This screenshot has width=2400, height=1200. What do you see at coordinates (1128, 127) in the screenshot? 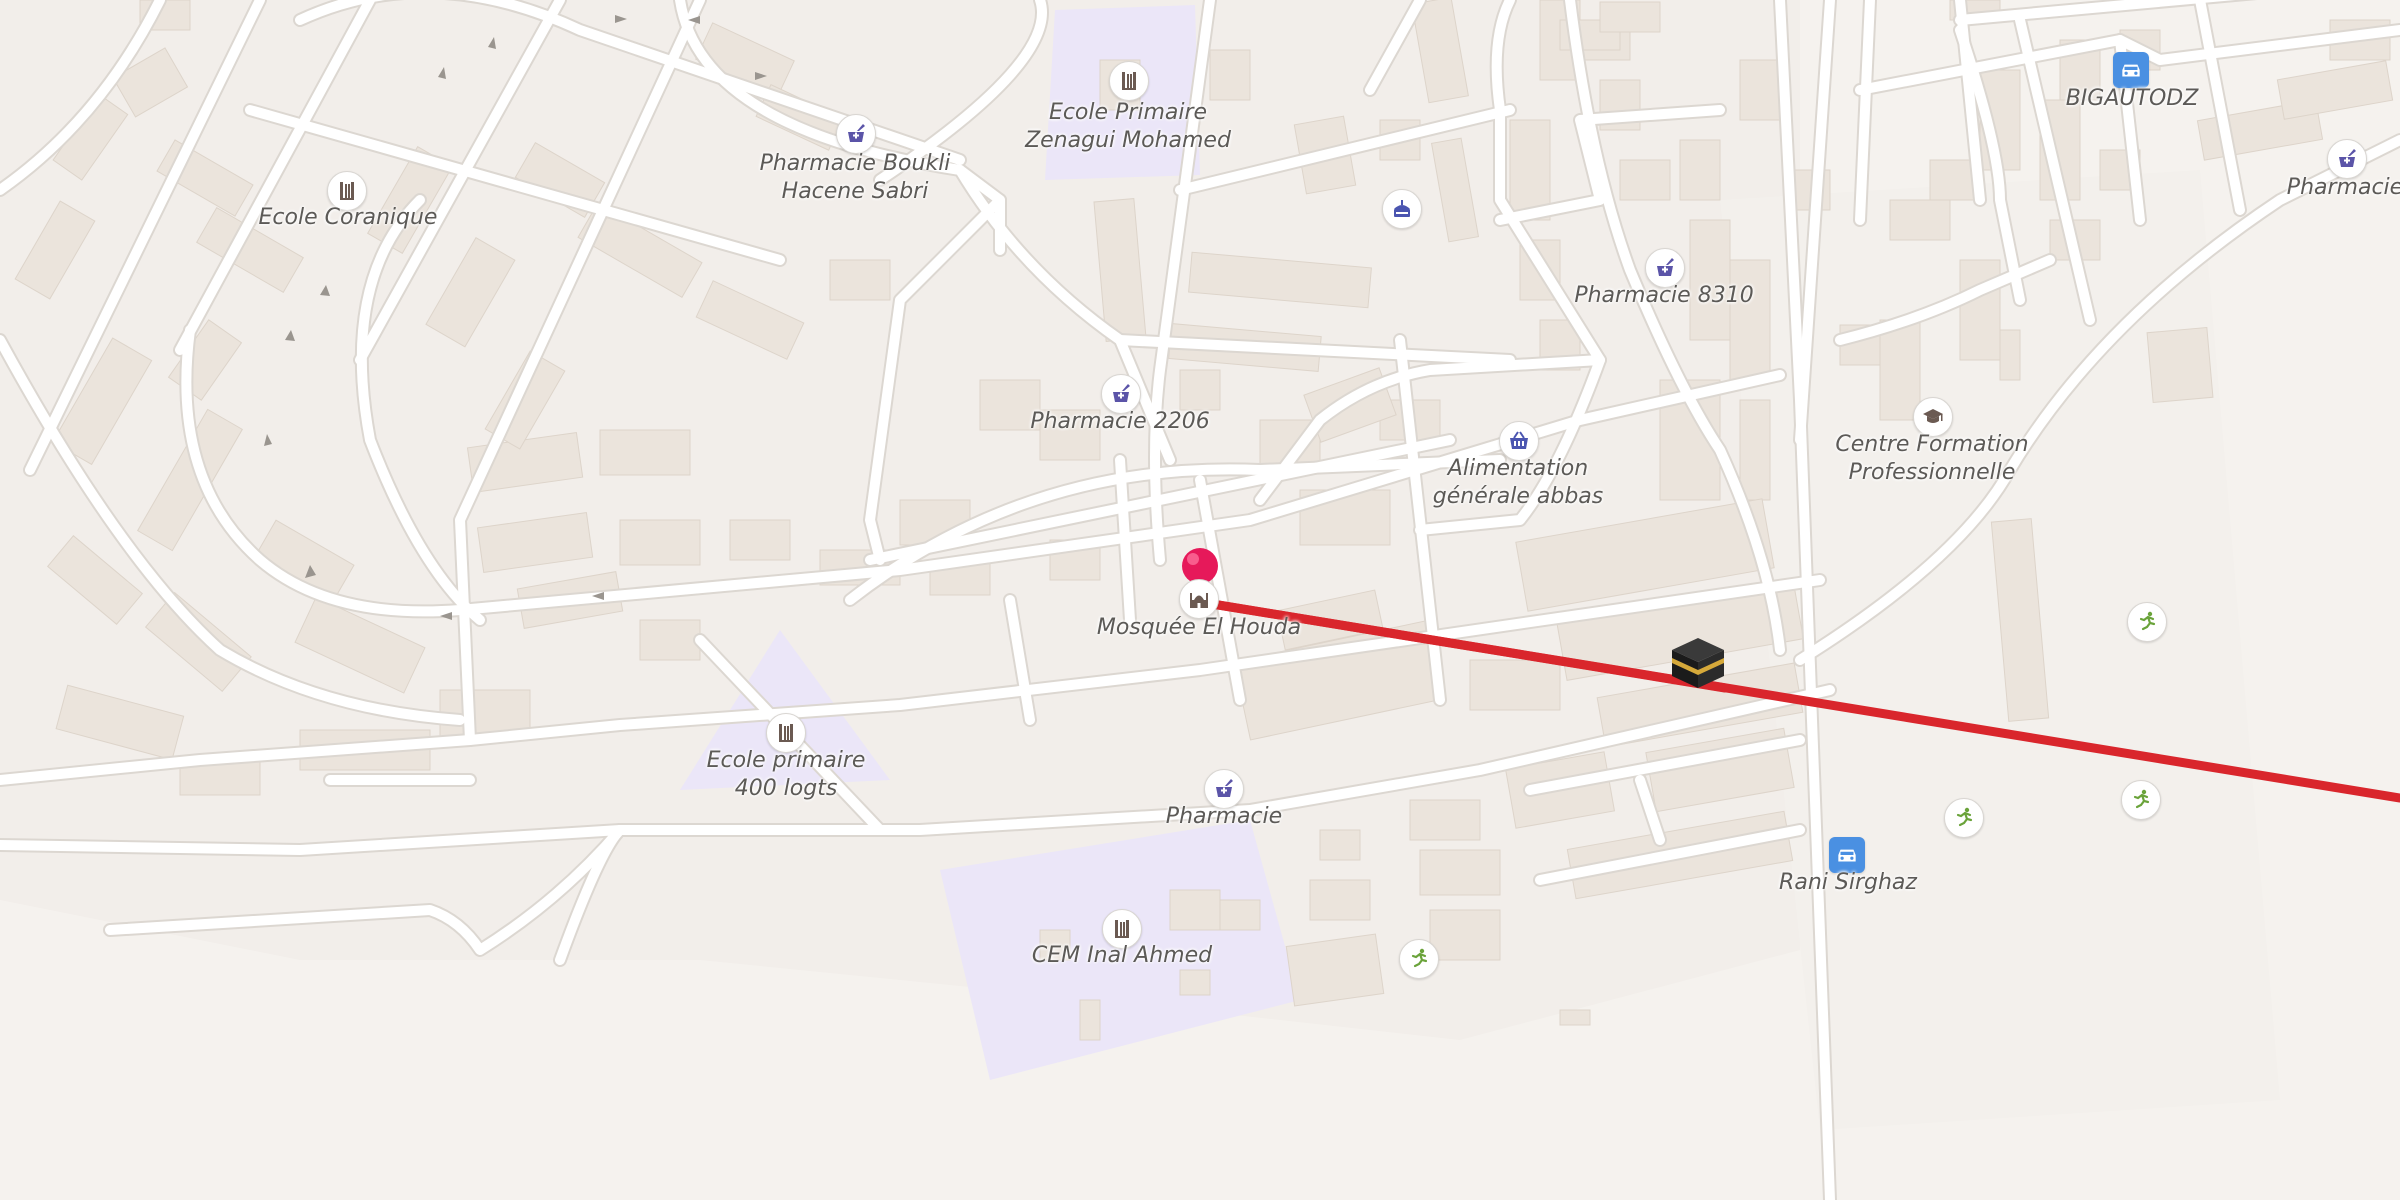
I see `poi-label-ecole-primaire-zenagui: Ecole Primaire Zenagui Mohamed` at bounding box center [1128, 127].